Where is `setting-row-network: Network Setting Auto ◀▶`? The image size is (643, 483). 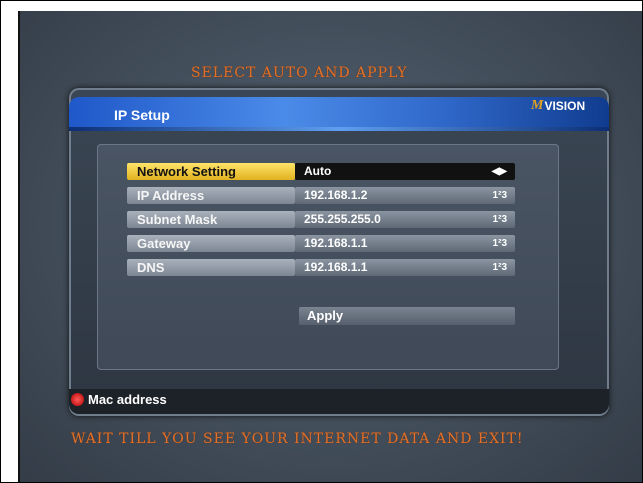
setting-row-network: Network Setting Auto ◀▶ is located at coordinates (321, 171).